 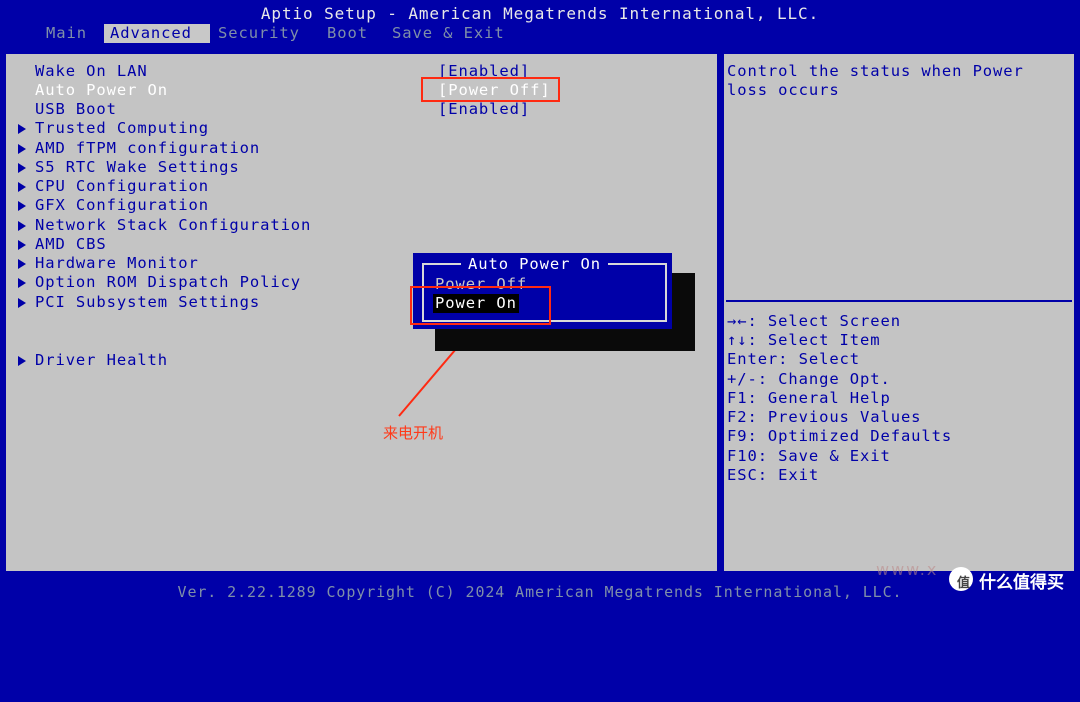 I want to click on submenu-s5-rtc-wake: S5 RTC Wake Settings, so click(x=137, y=167).